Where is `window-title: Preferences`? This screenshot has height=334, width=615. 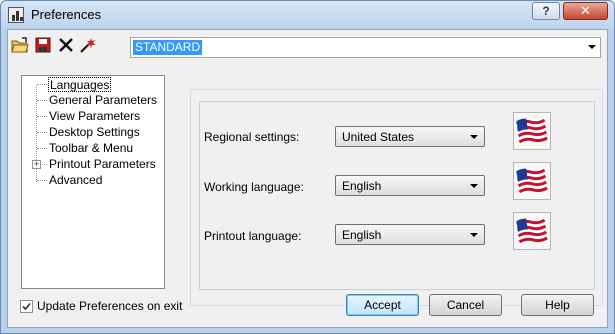 window-title: Preferences is located at coordinates (66, 14).